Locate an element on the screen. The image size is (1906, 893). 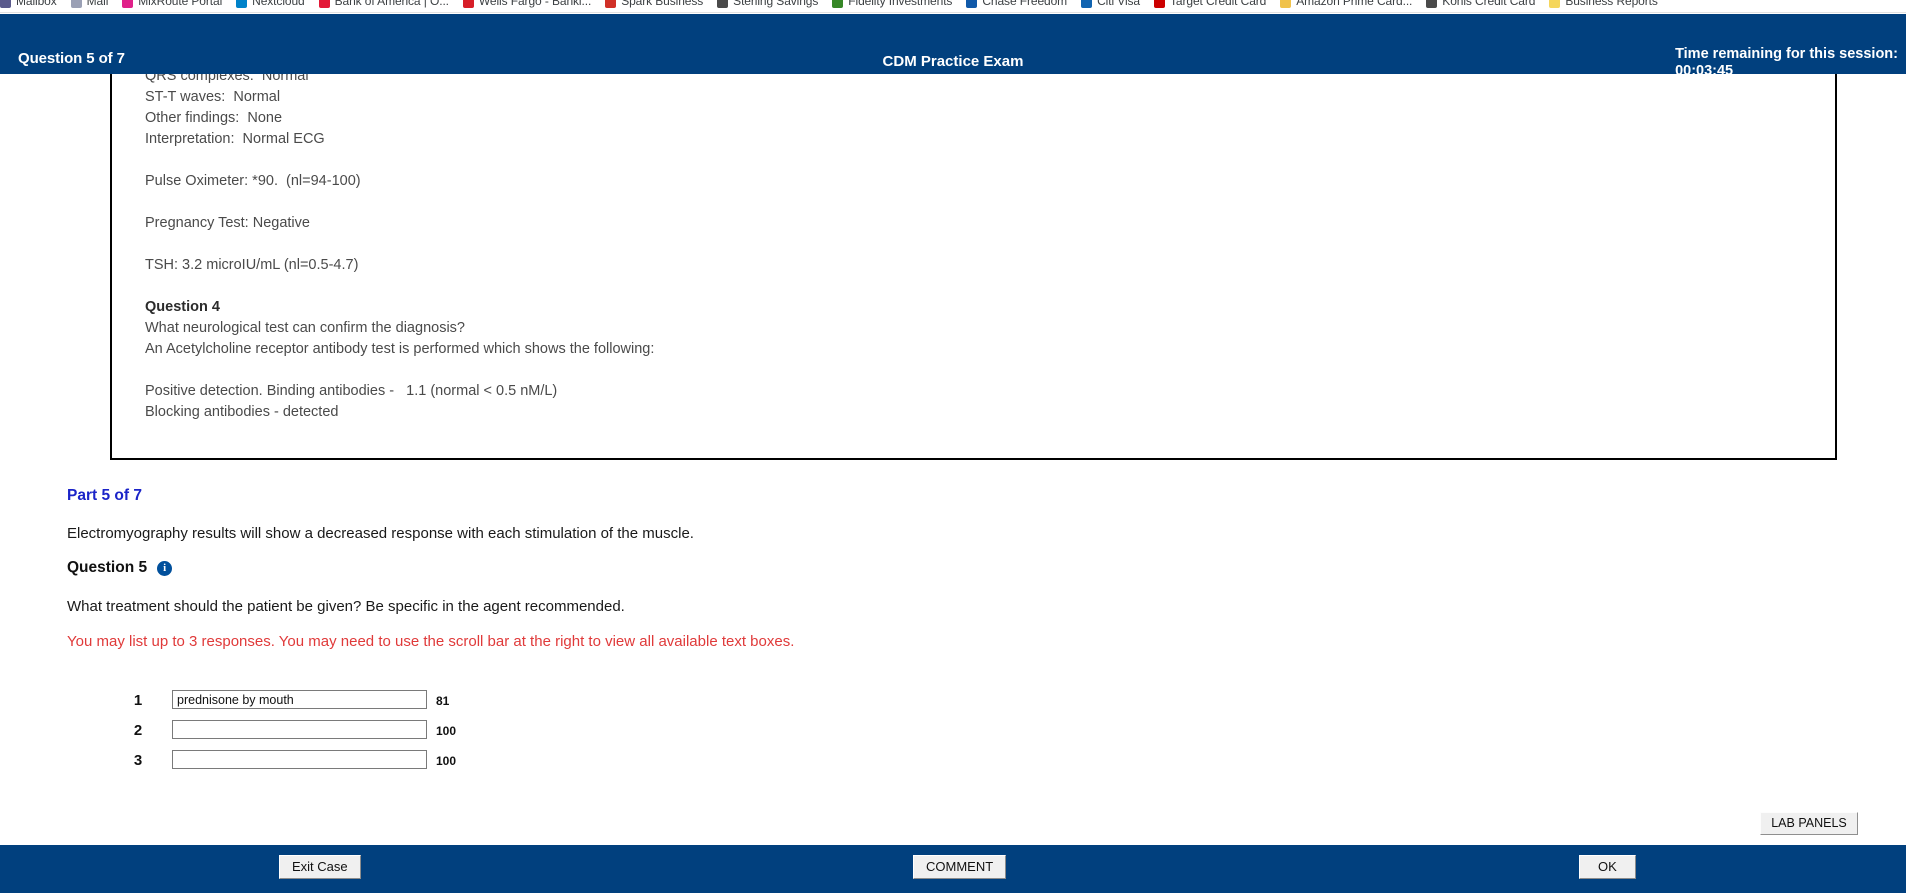
exit-case-button: Exit Case is located at coordinates (320, 867).